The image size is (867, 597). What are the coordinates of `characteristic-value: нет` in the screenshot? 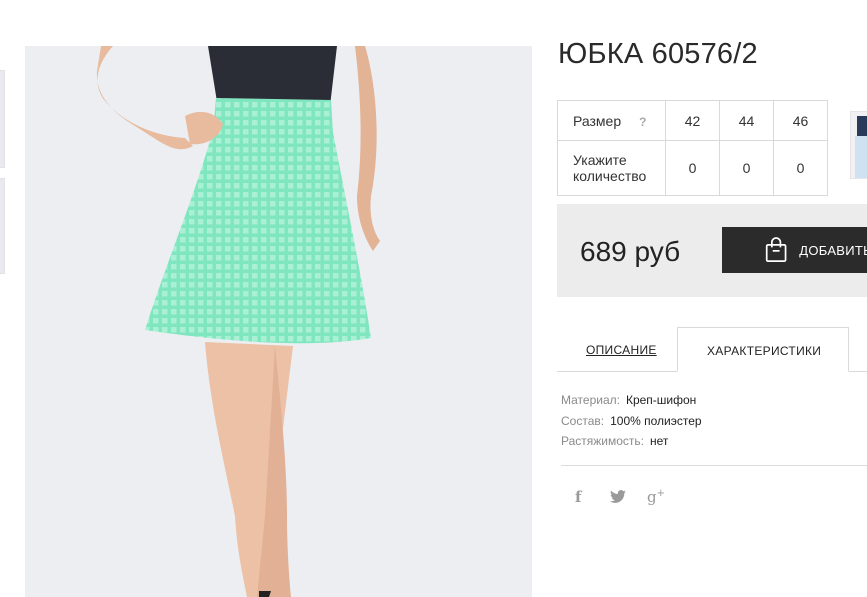 It's located at (659, 441).